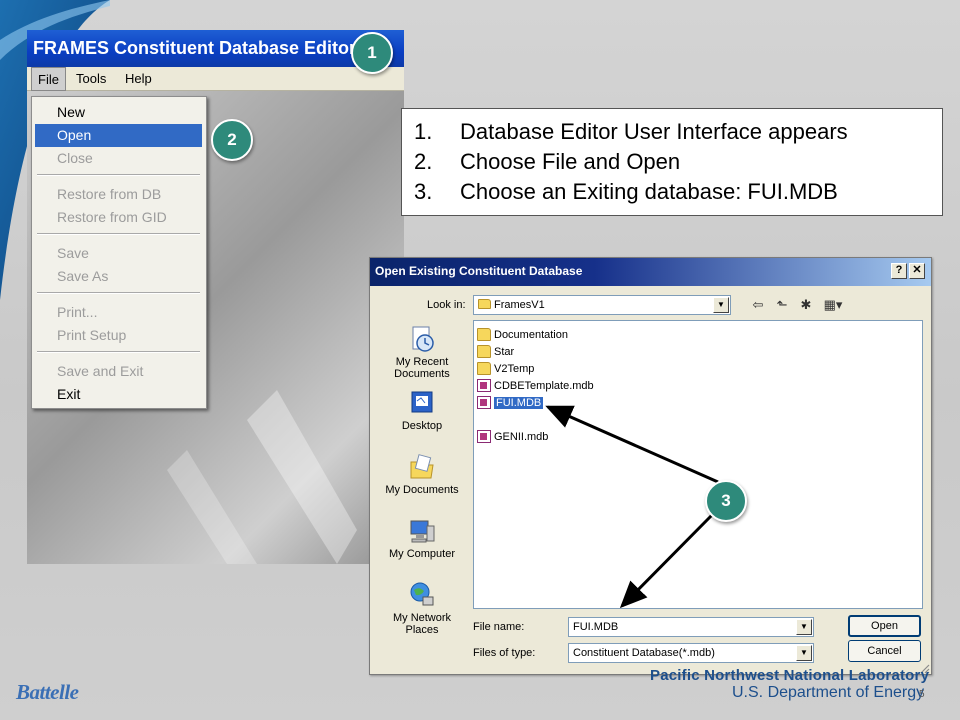  What do you see at coordinates (118, 194) in the screenshot?
I see `menu-item-restore-db: Restore from DB` at bounding box center [118, 194].